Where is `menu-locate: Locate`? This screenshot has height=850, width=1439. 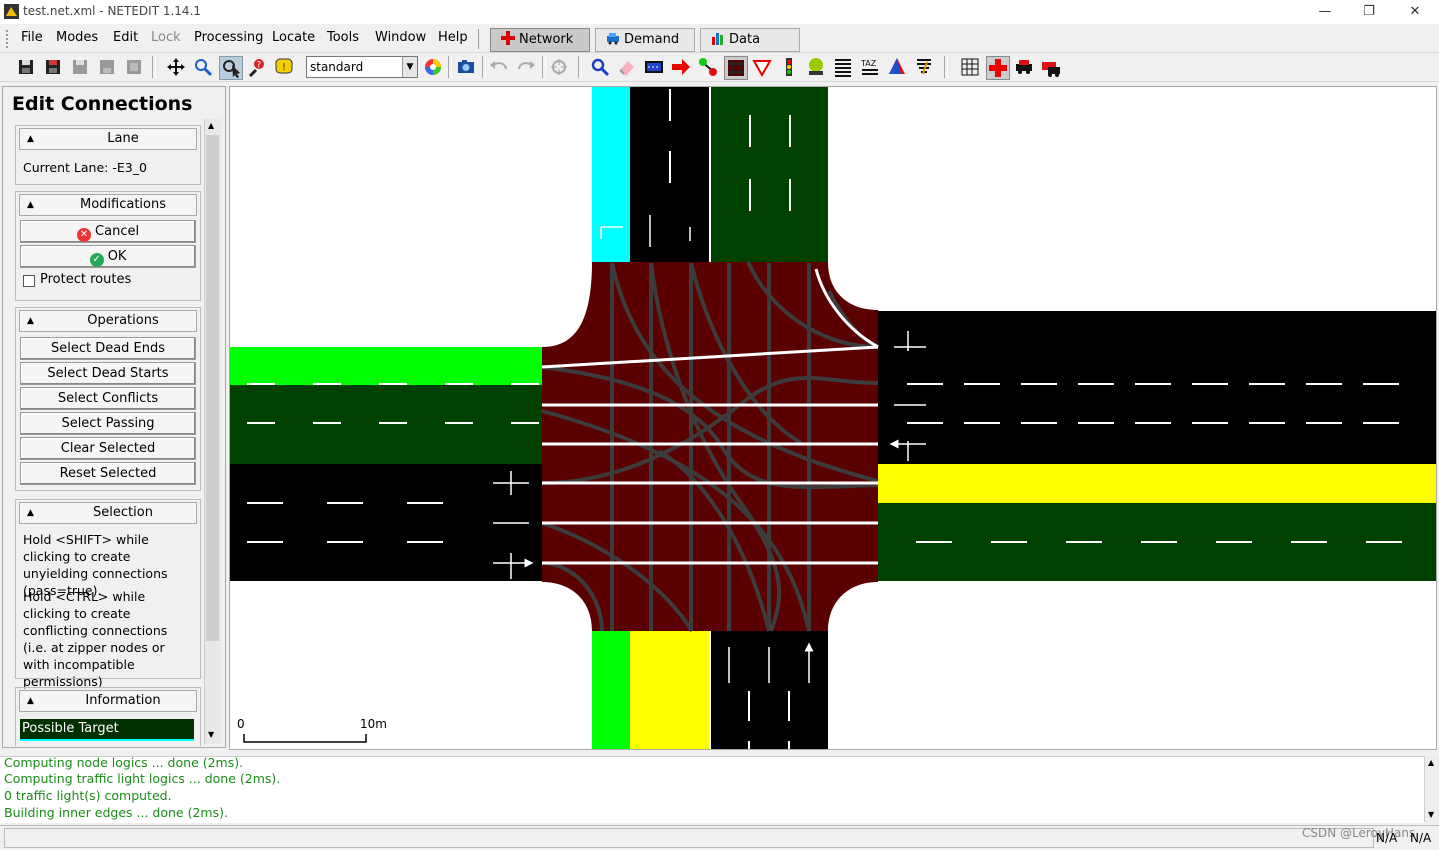 menu-locate: Locate is located at coordinates (293, 37).